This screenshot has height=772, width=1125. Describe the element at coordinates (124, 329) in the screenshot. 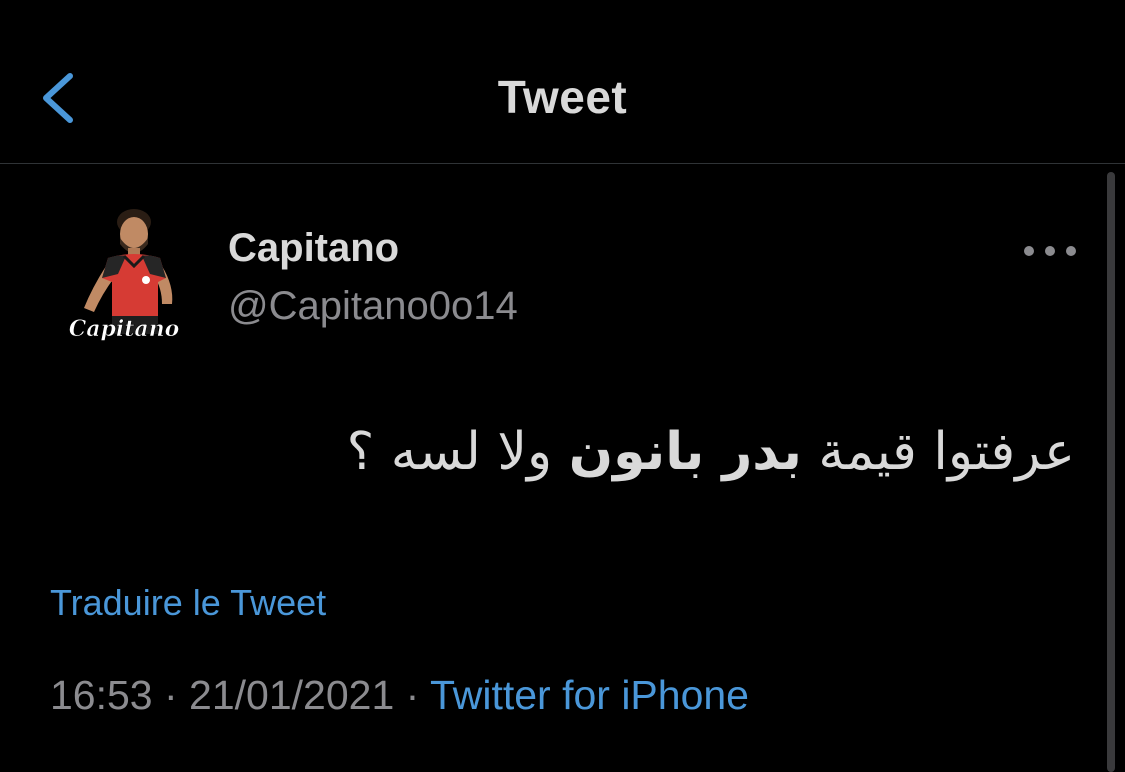

I see `avatar-caption: Capitano` at that location.